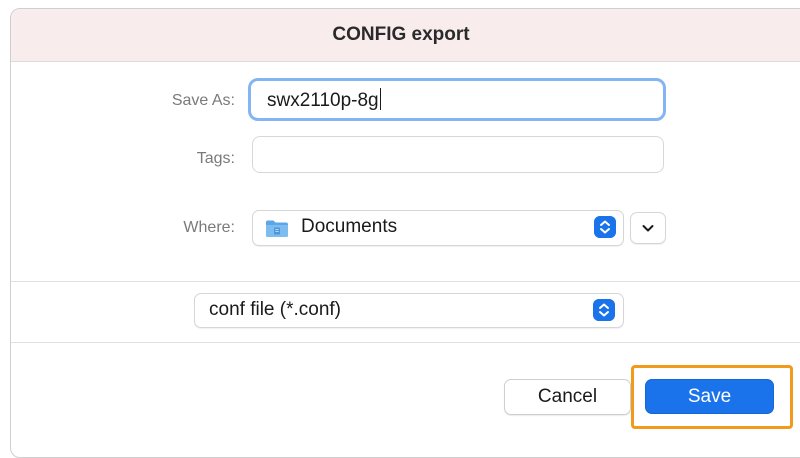  What do you see at coordinates (409, 310) in the screenshot?
I see `format-popup: conf file (*.conf)` at bounding box center [409, 310].